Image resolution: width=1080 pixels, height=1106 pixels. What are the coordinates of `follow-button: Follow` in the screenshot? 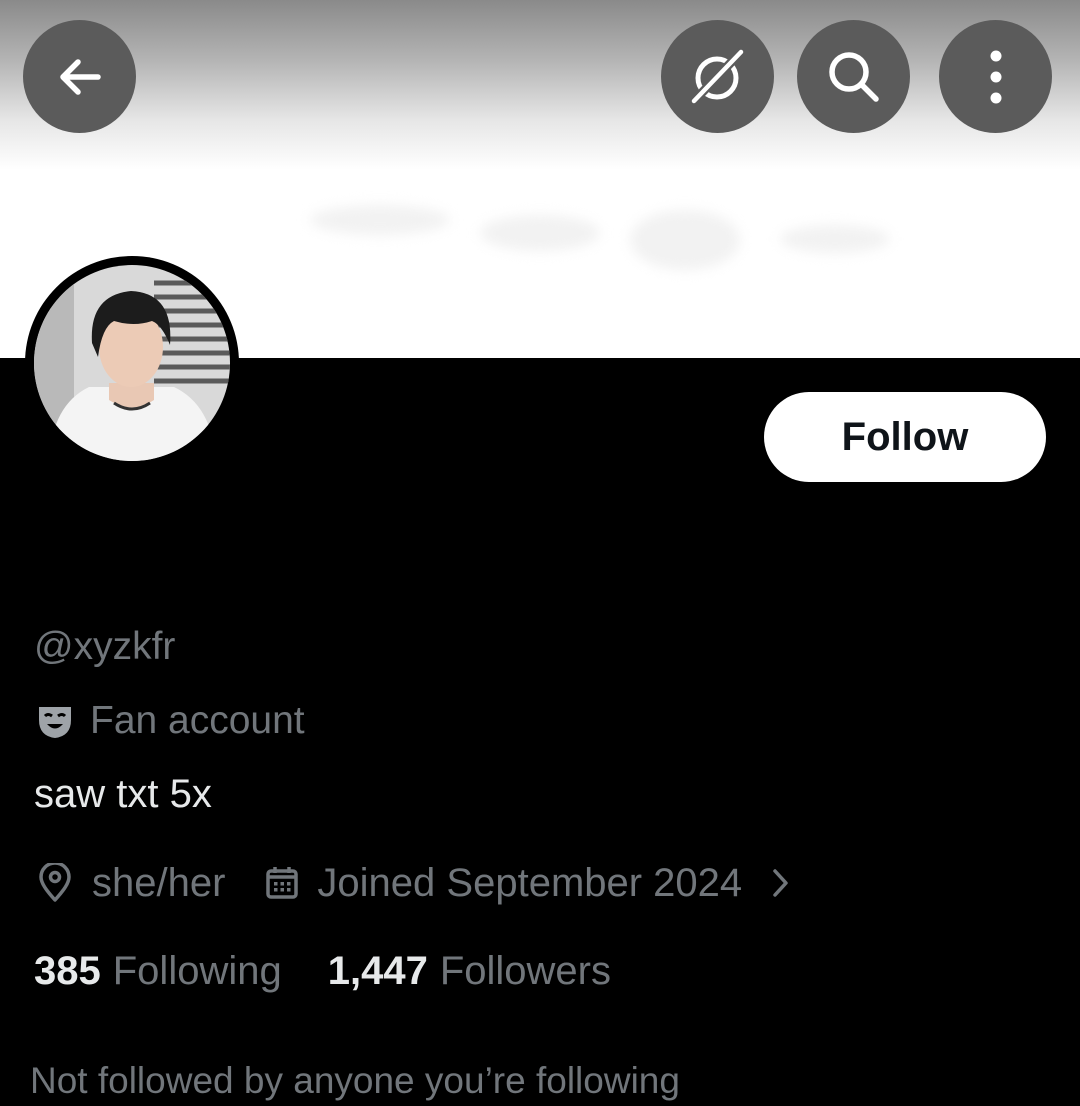 It's located at (905, 437).